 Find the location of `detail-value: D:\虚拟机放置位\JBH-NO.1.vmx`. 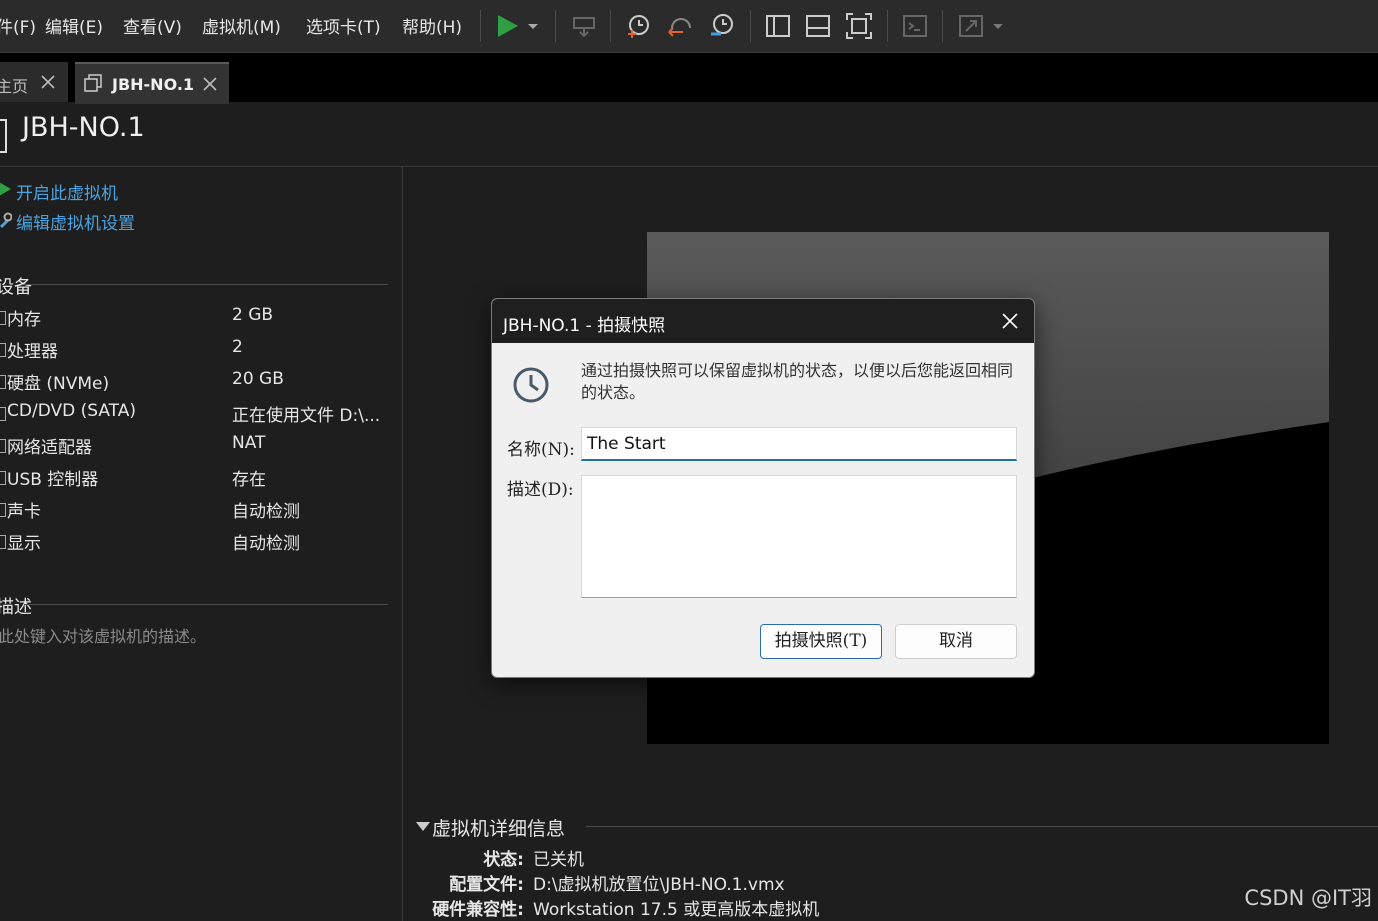

detail-value: D:\虚拟机放置位\JBH-NO.1.vmx is located at coordinates (659, 885).